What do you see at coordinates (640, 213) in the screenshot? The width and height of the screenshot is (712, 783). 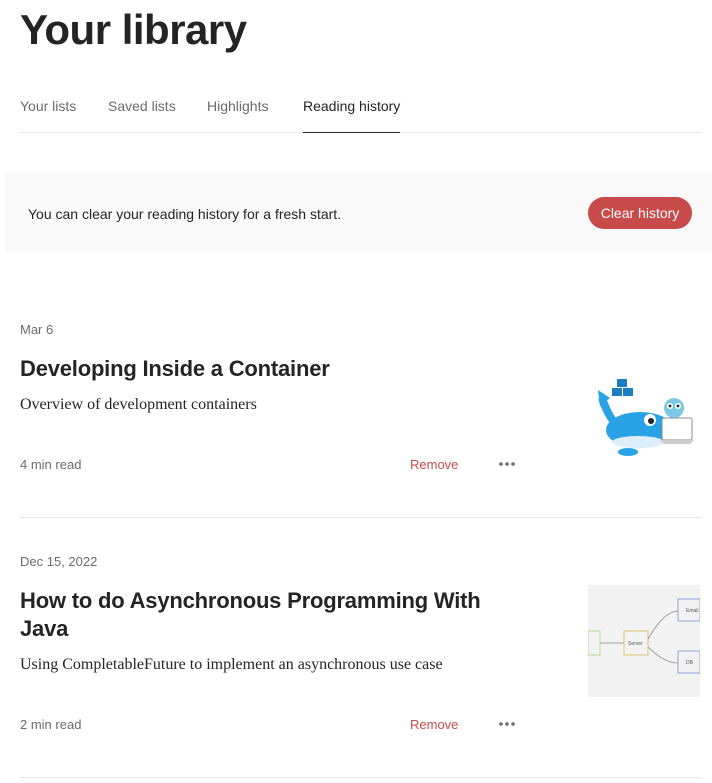 I see `clear-history-button: Clear history` at bounding box center [640, 213].